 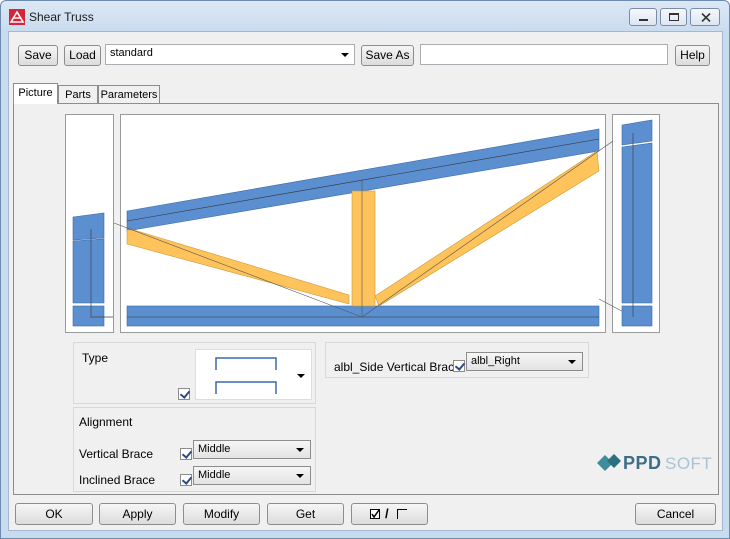 What do you see at coordinates (637, 132) in the screenshot?
I see `right-vertical-upper` at bounding box center [637, 132].